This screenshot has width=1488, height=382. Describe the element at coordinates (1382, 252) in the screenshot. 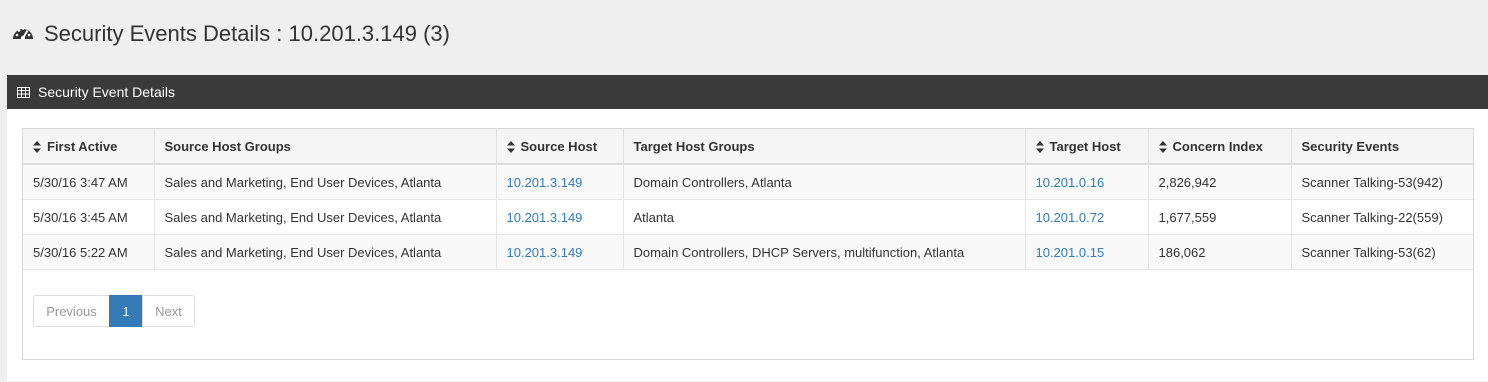

I see `security-events-cell: Scanner Talking-53(62)` at that location.